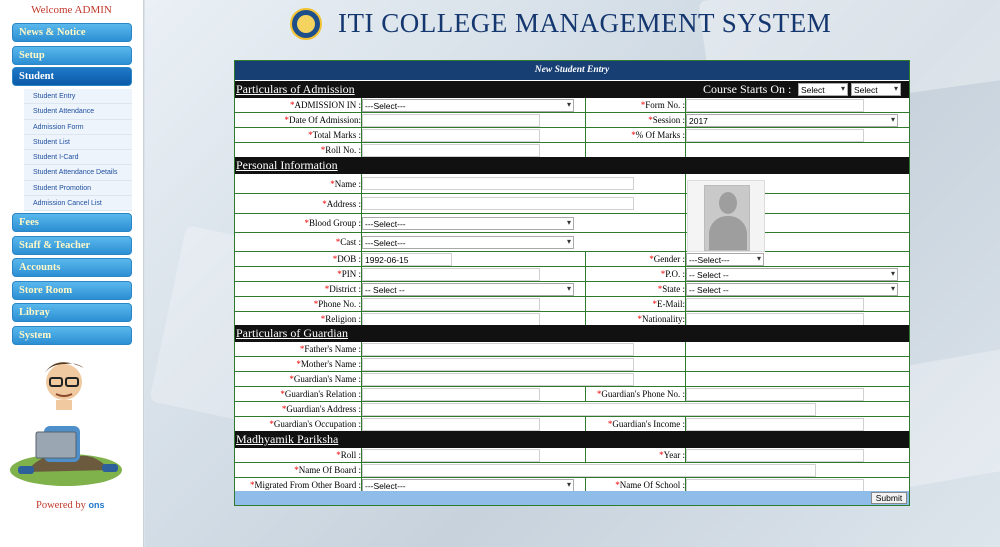 Image resolution: width=1000 pixels, height=547 pixels. What do you see at coordinates (572, 304) in the screenshot?
I see `row-phone-email: *Phone No. : *E-Mail:` at bounding box center [572, 304].